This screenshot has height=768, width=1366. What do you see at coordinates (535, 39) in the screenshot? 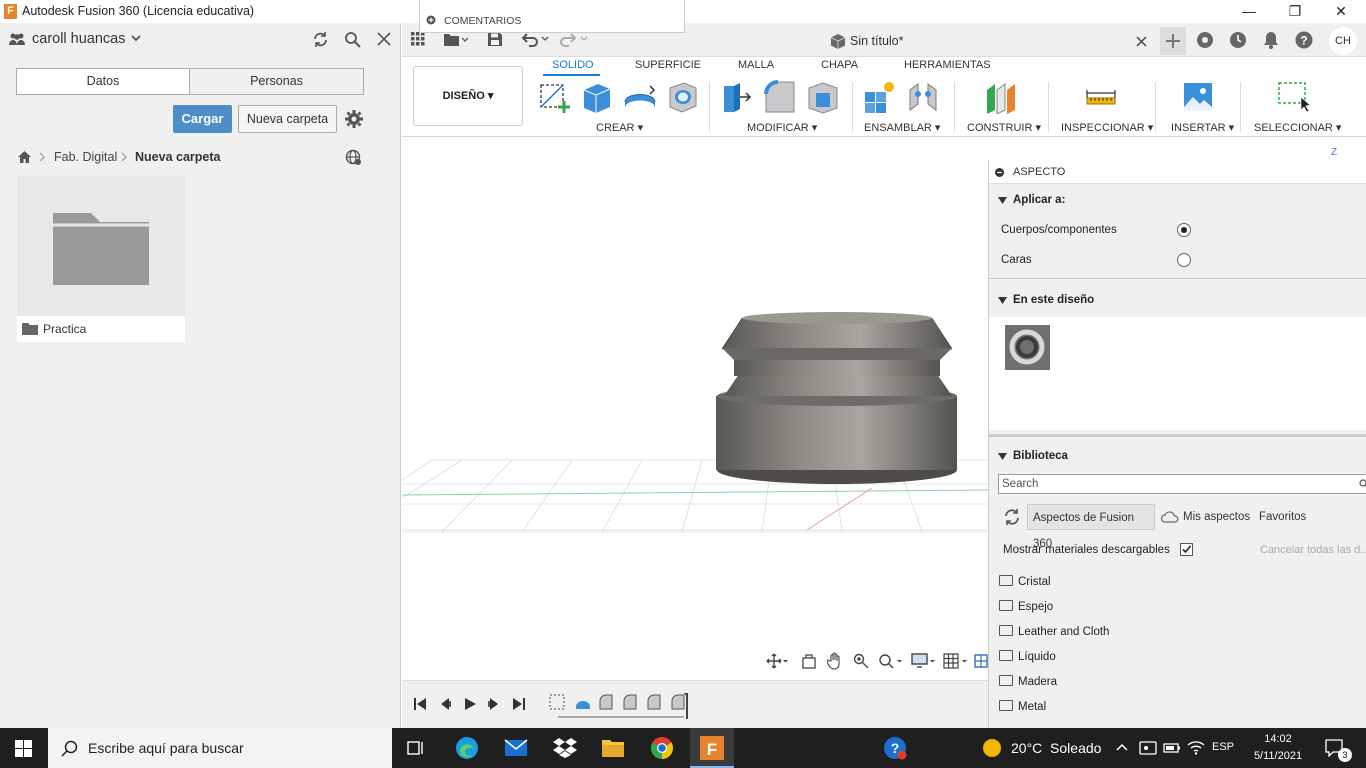
I see `undo-icon` at bounding box center [535, 39].